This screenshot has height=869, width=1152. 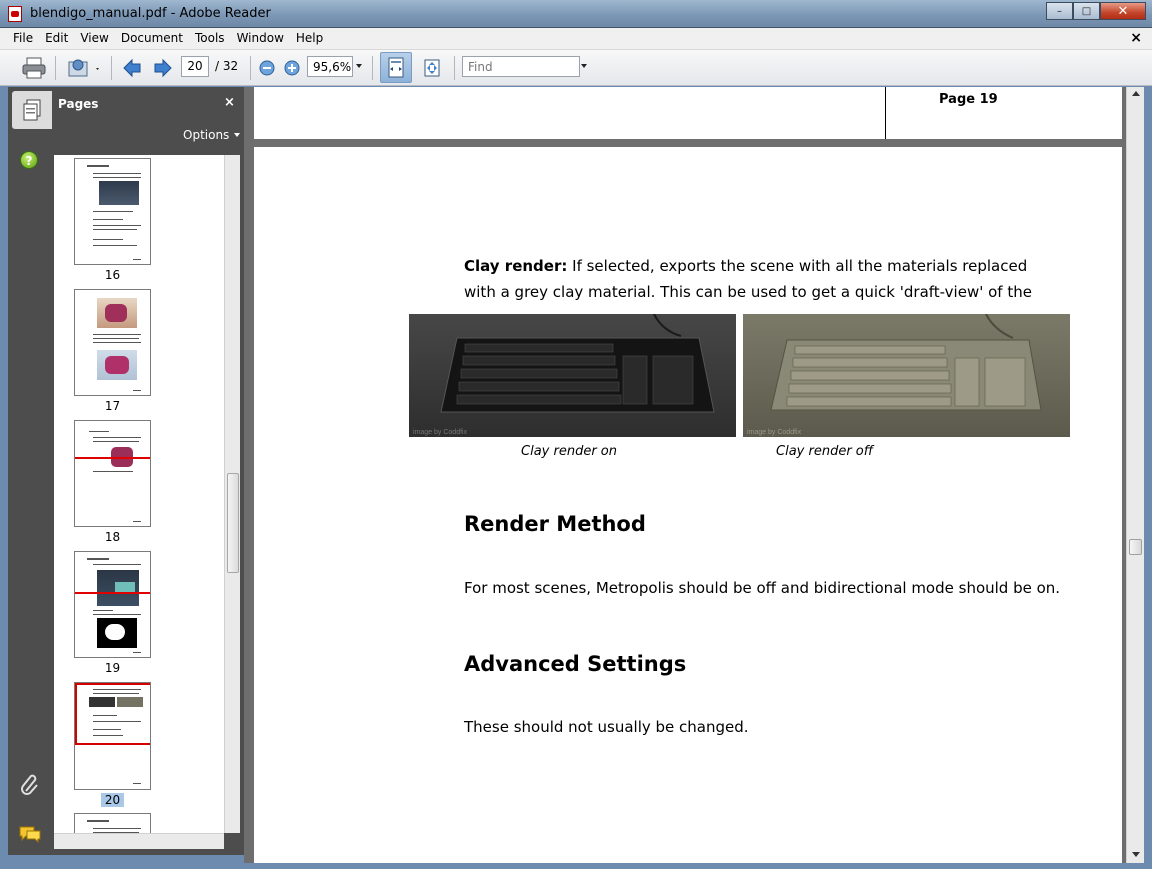 I want to click on previous-page-footer: Page 19, so click(x=688, y=113).